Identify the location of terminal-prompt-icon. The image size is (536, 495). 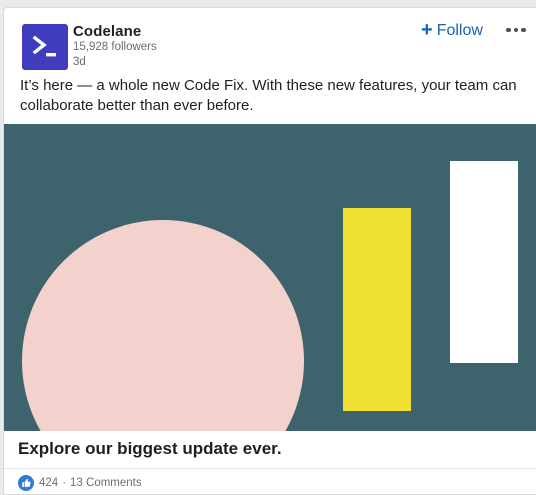
(45, 47).